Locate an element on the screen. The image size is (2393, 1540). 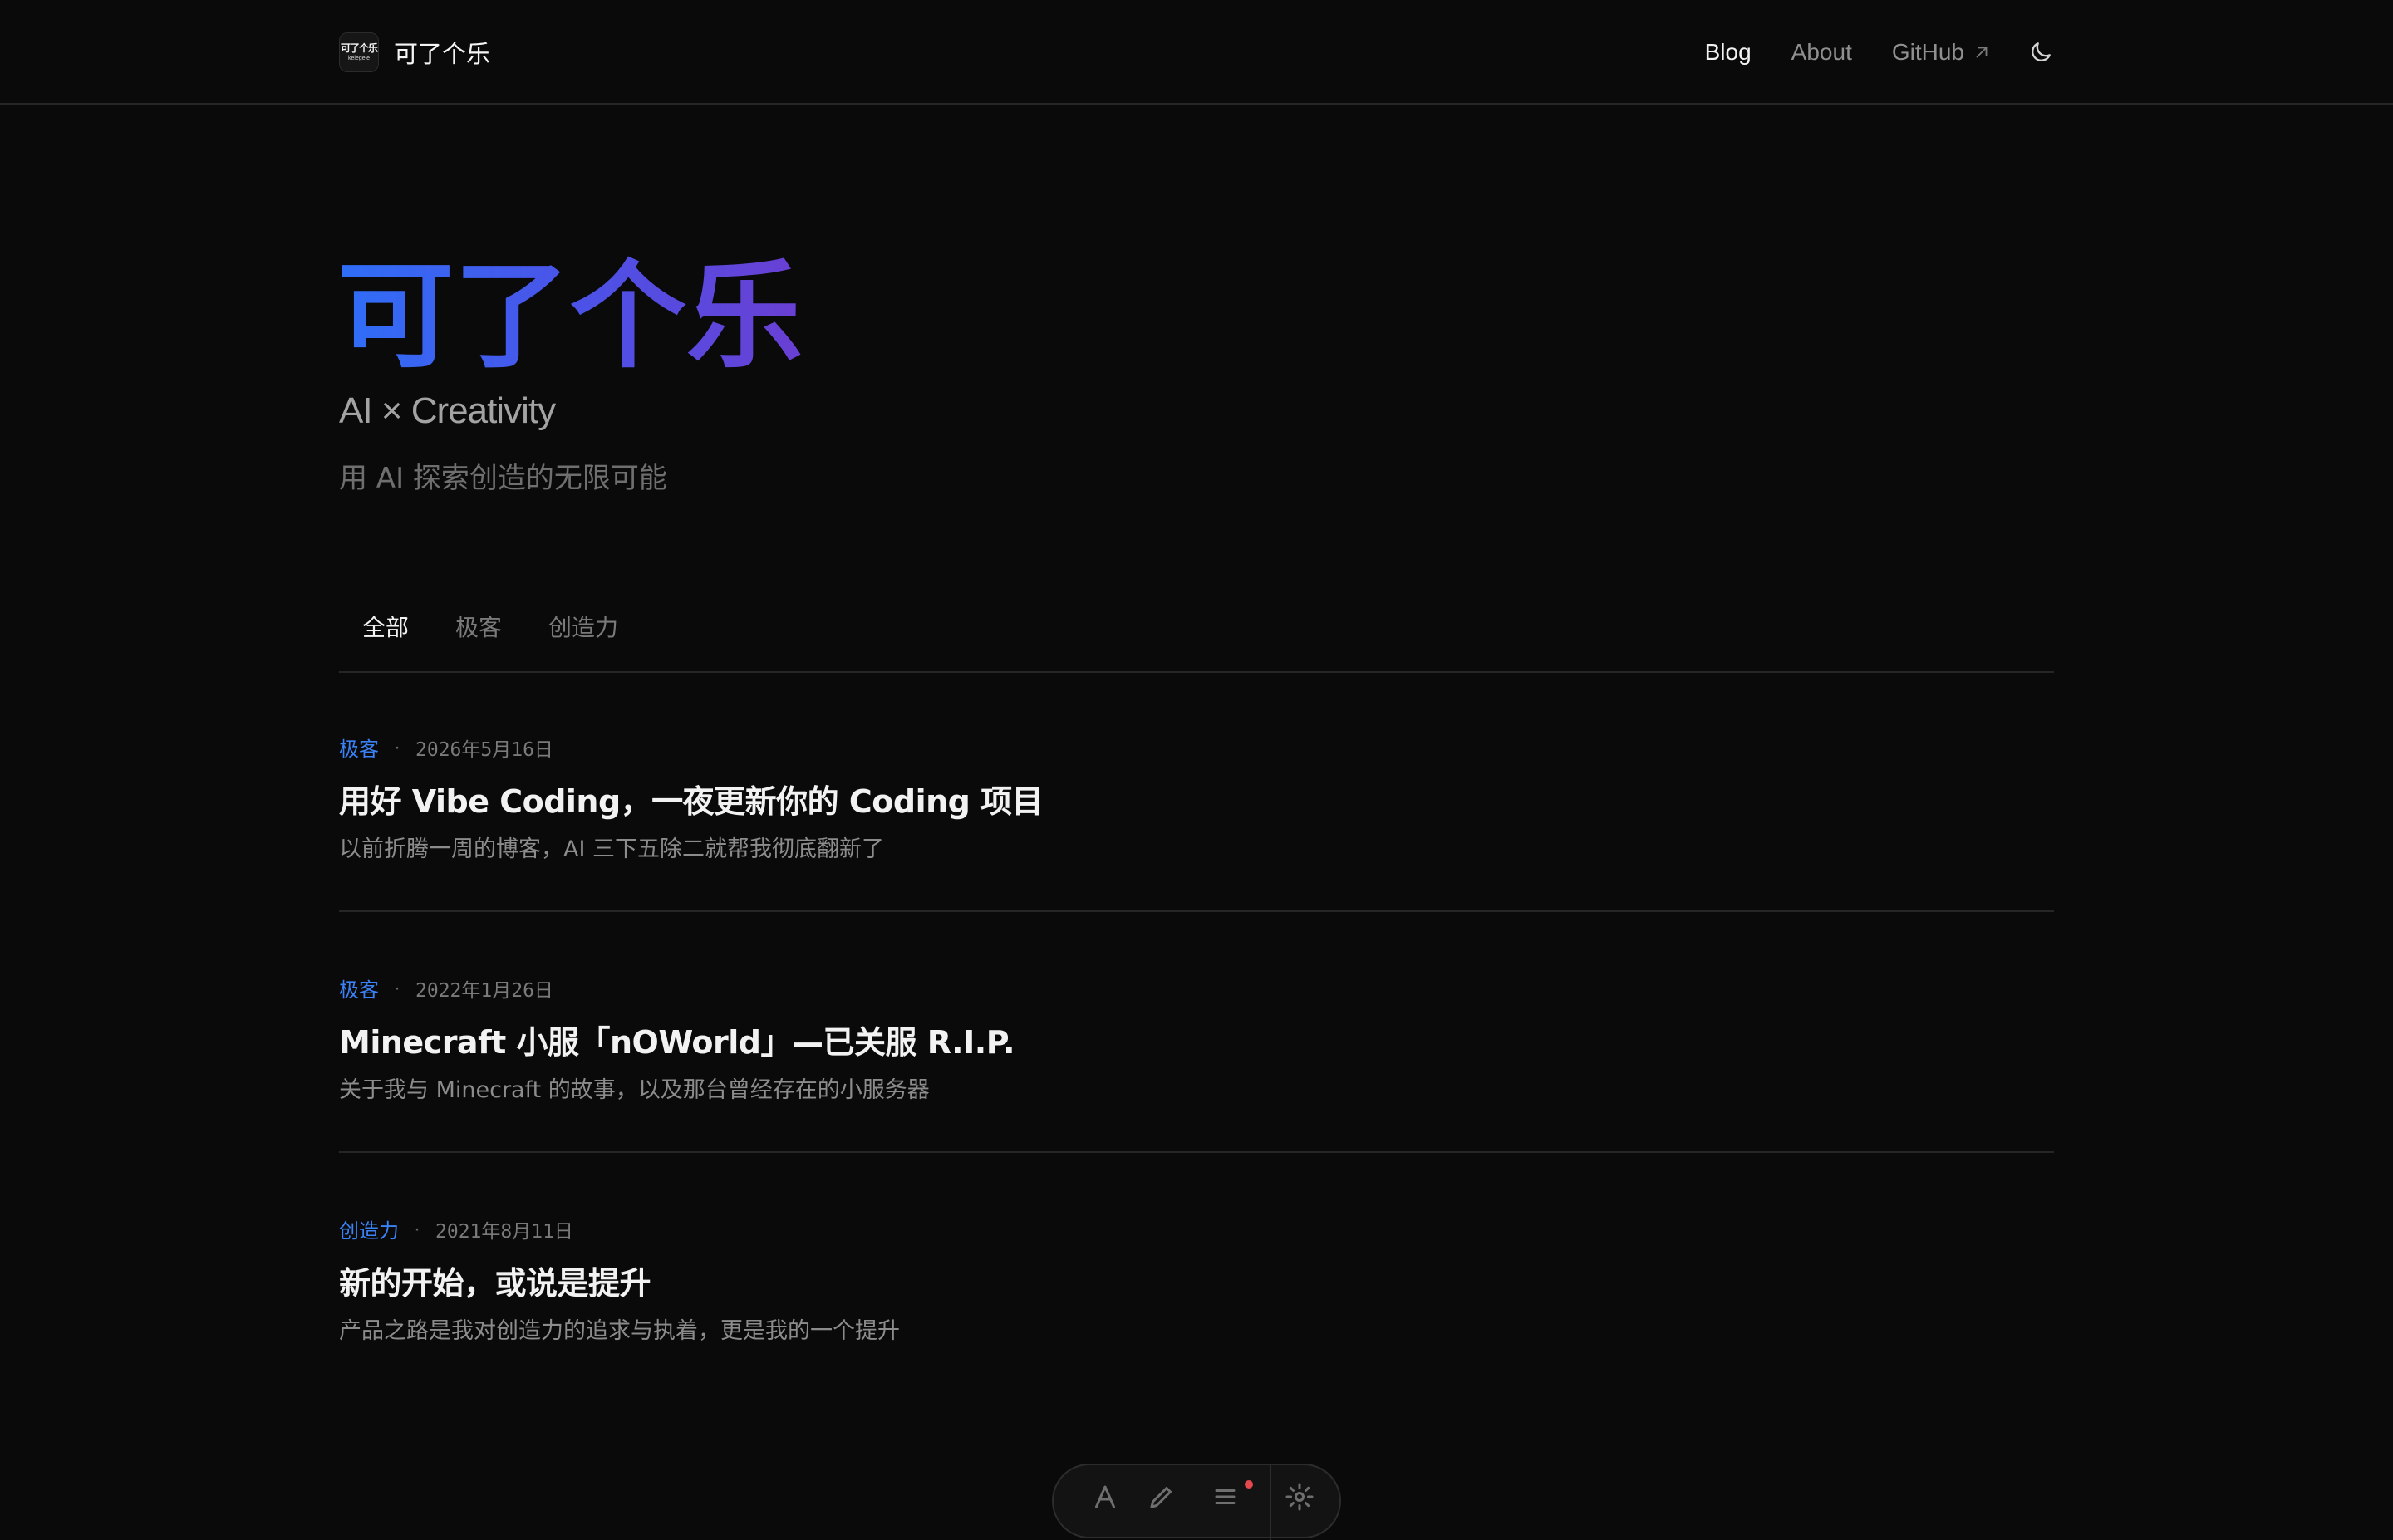
tab-creativity: 创造力 is located at coordinates (583, 626).